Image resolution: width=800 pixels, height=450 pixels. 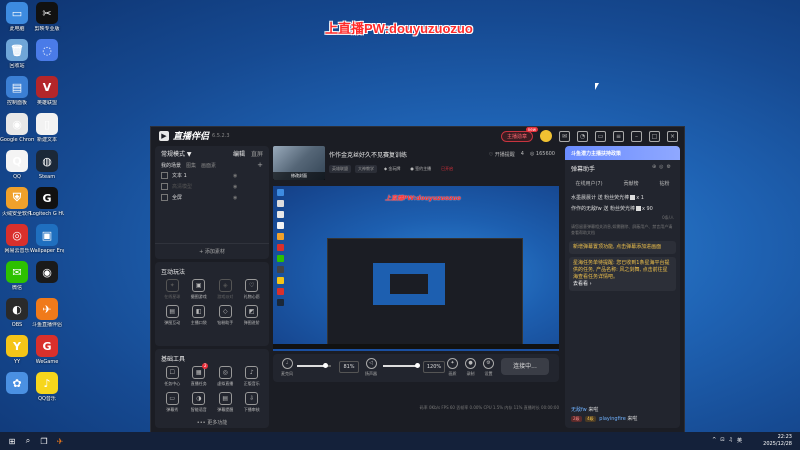 I want to click on desktop-icon: ◉, so click(x=47, y=273).